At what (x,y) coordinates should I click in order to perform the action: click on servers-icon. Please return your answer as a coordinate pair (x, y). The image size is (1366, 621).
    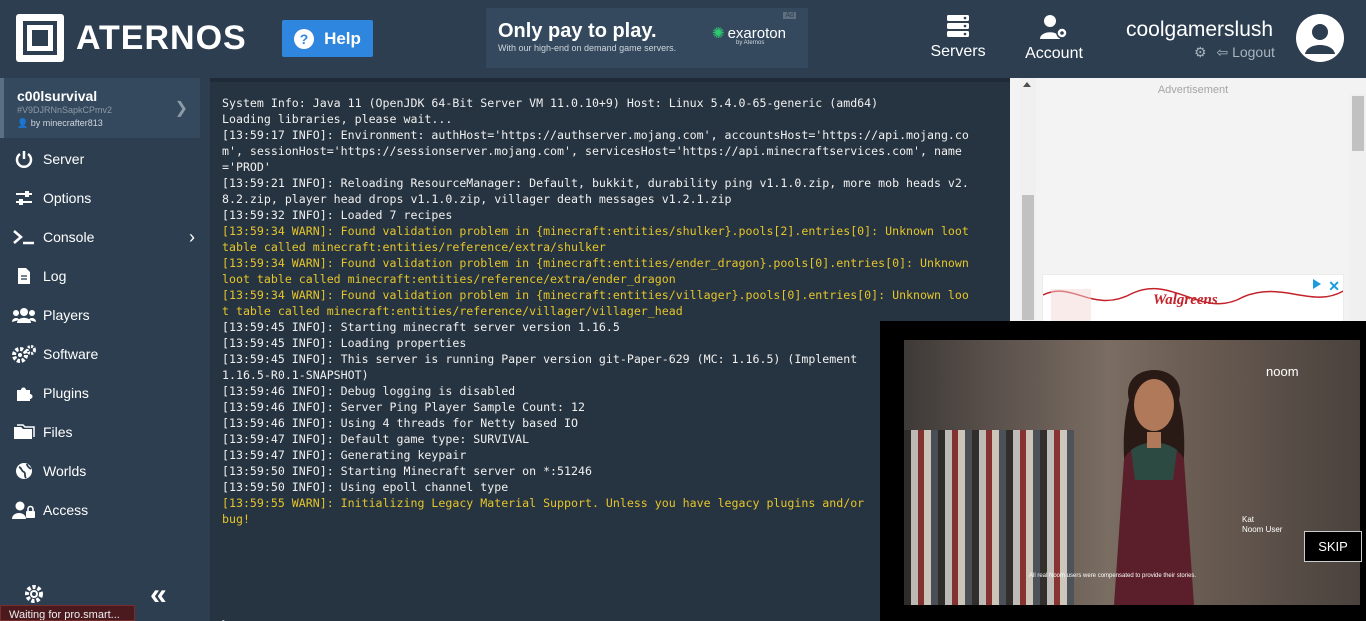
    Looking at the image, I should click on (958, 26).